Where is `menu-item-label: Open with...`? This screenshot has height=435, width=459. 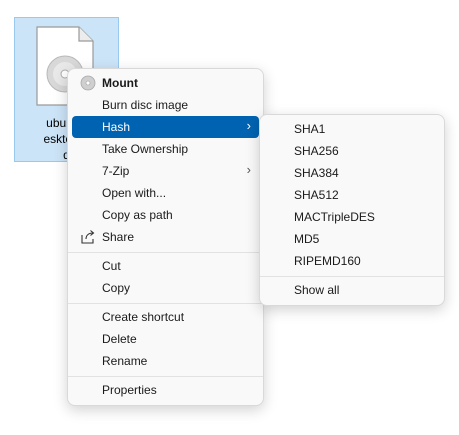 menu-item-label: Open with... is located at coordinates (134, 193).